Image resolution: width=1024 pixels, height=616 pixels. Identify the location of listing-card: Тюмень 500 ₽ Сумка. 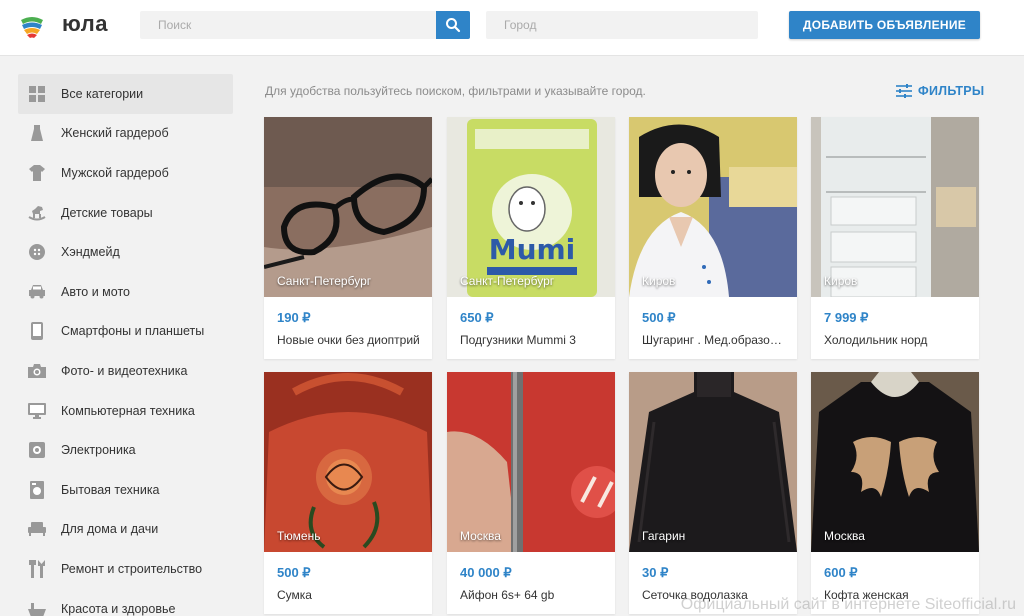
(348, 493).